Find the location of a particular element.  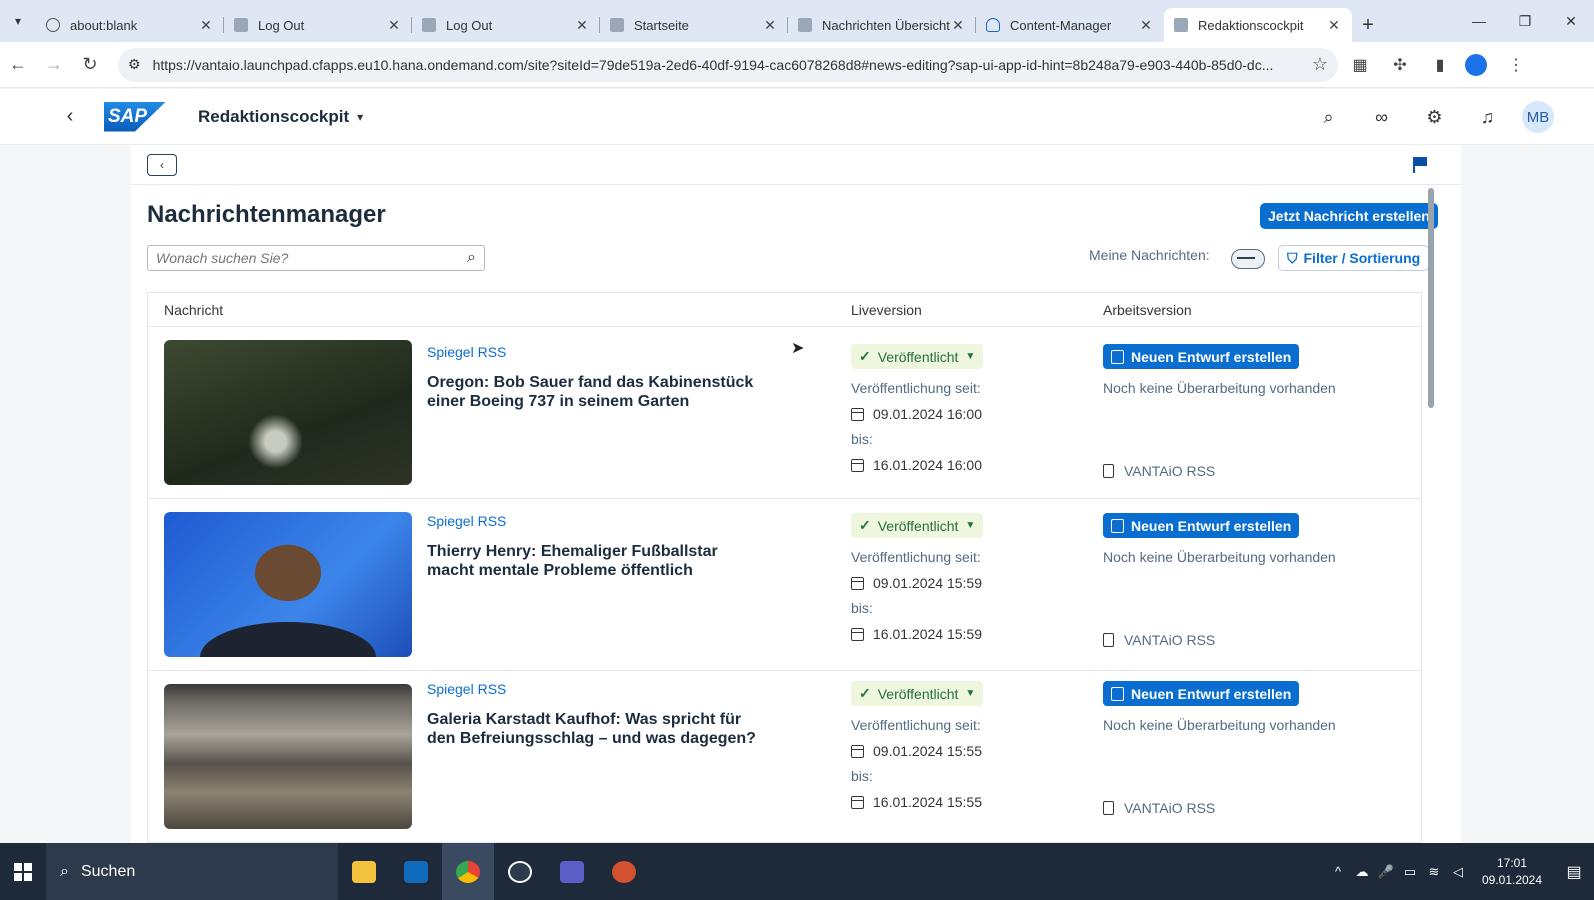

mouse-cursor-icon: ➤ is located at coordinates (798, 348).